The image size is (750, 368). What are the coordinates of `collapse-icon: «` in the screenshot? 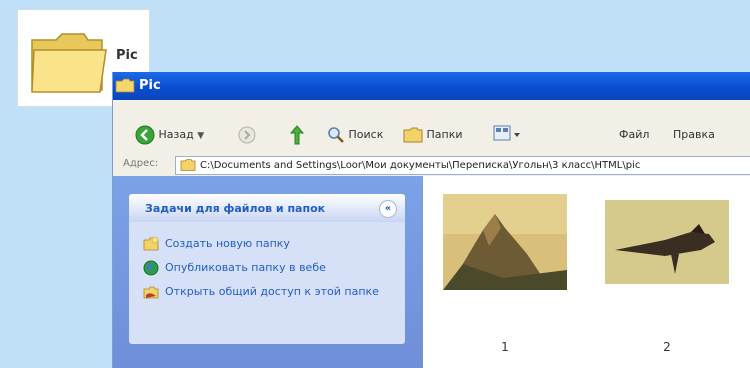 It's located at (388, 209).